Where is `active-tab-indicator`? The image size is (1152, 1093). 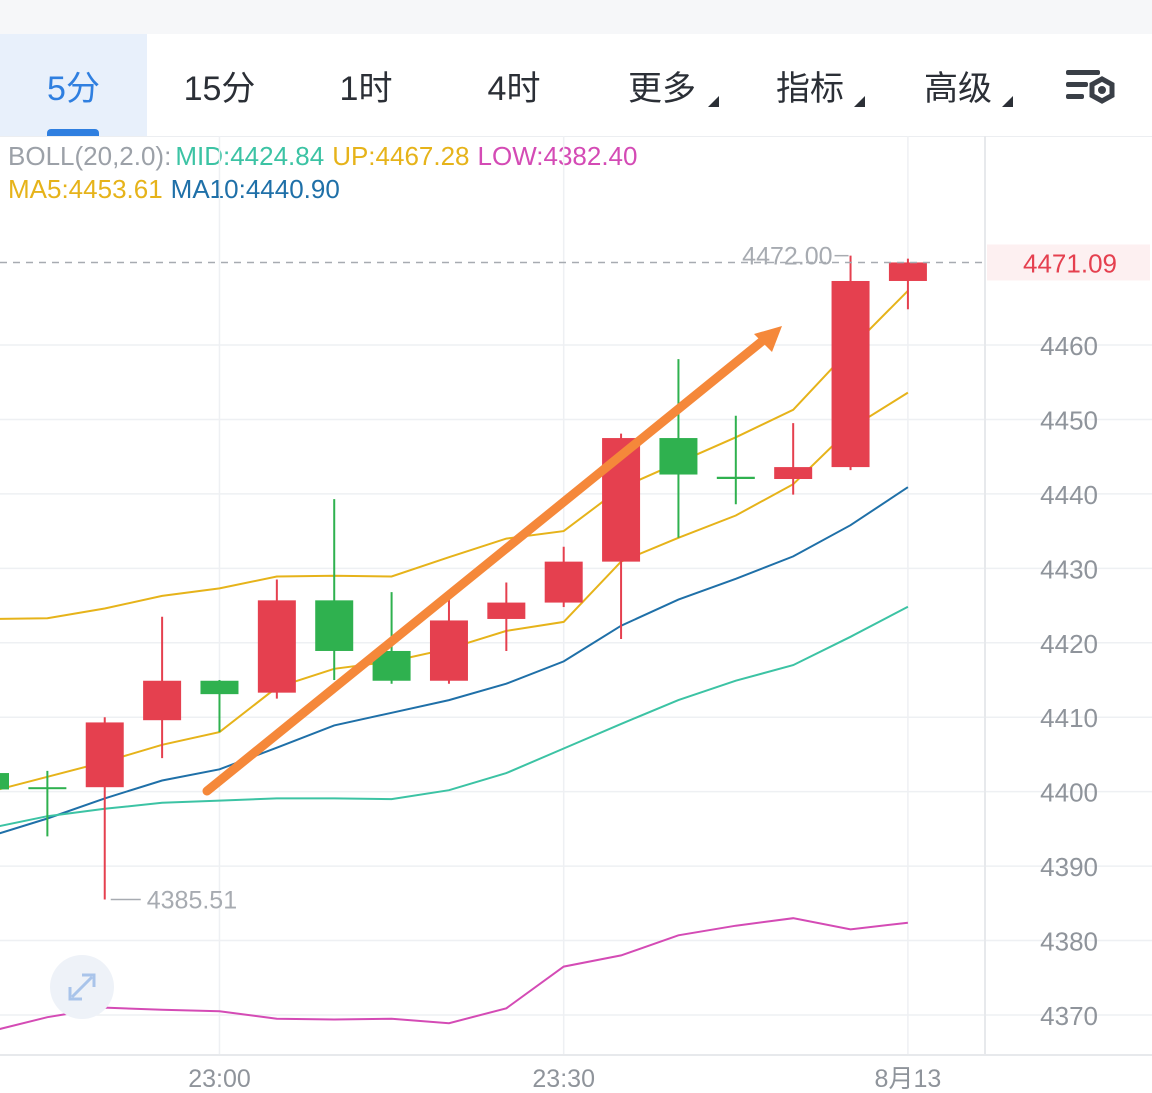
active-tab-indicator is located at coordinates (73, 132).